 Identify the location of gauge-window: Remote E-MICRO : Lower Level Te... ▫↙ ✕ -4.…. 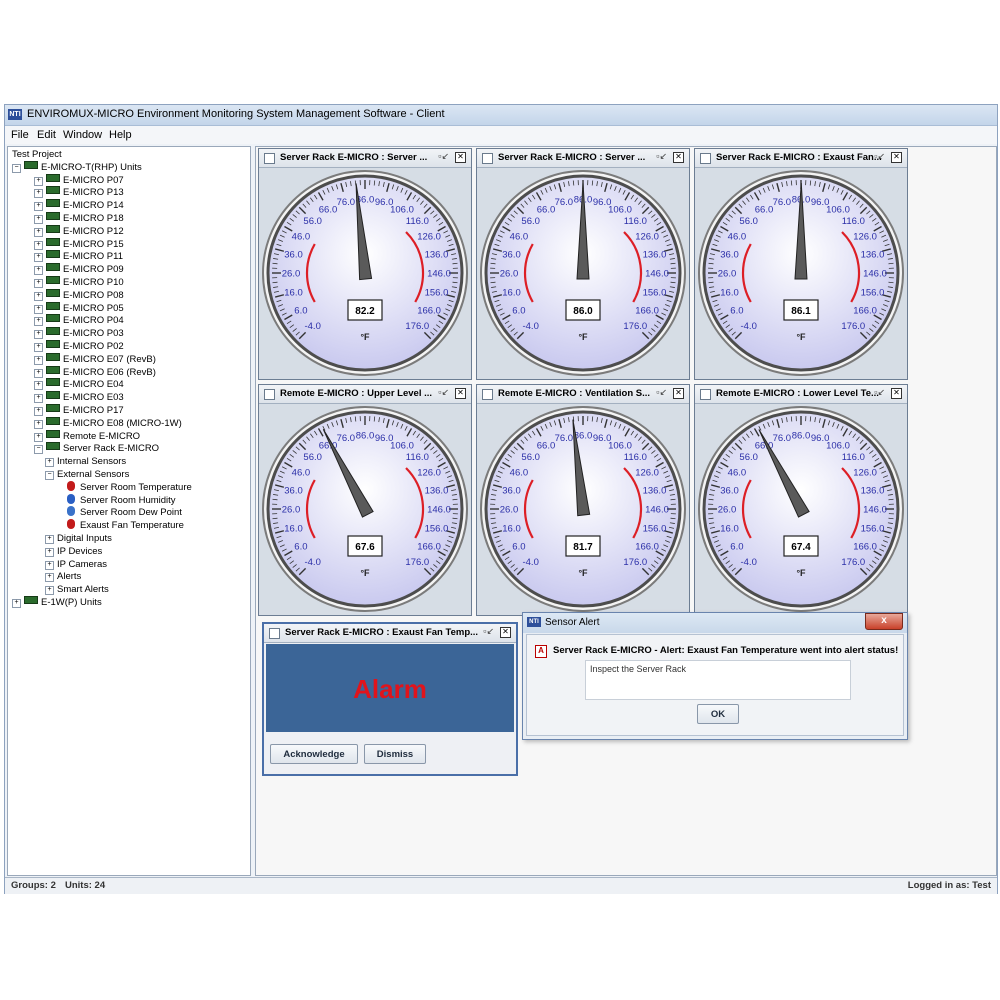
(801, 500).